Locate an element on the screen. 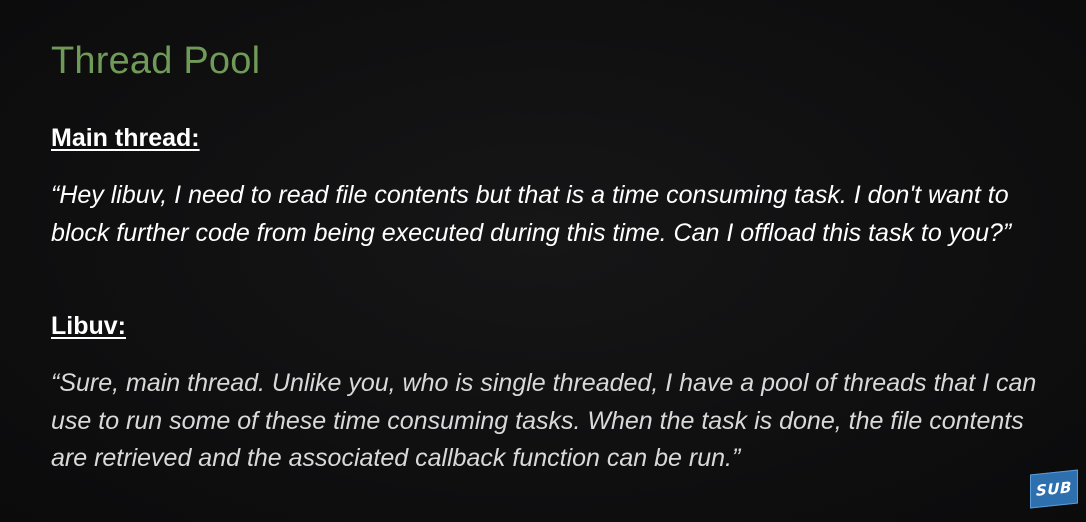 The width and height of the screenshot is (1086, 522). speaker-main-thread: Main thread: is located at coordinates (125, 138).